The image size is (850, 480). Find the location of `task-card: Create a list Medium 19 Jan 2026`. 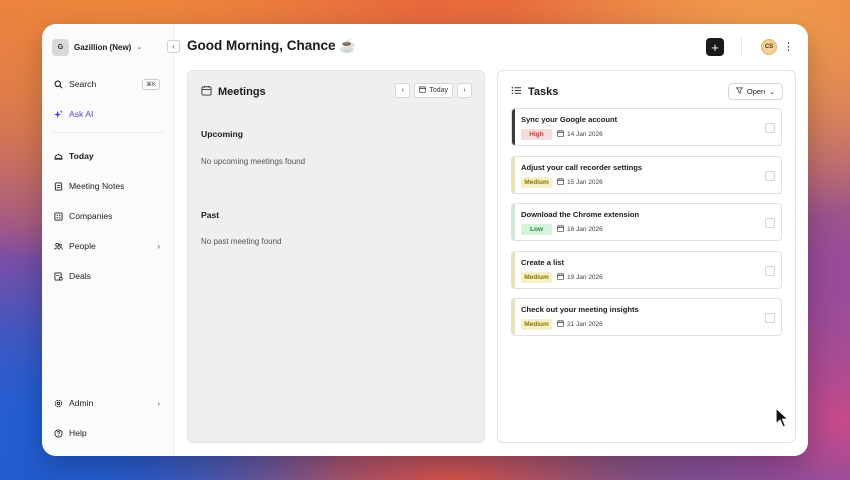

task-card: Create a list Medium 19 Jan 2026 is located at coordinates (646, 270).